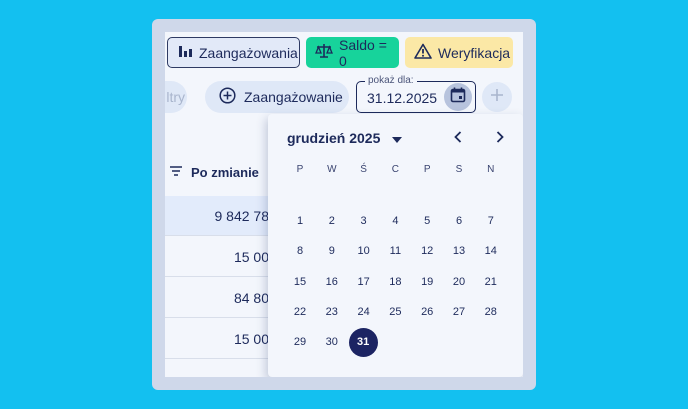 The image size is (688, 409). What do you see at coordinates (334, 138) in the screenshot?
I see `month-label: grudzień 2025` at bounding box center [334, 138].